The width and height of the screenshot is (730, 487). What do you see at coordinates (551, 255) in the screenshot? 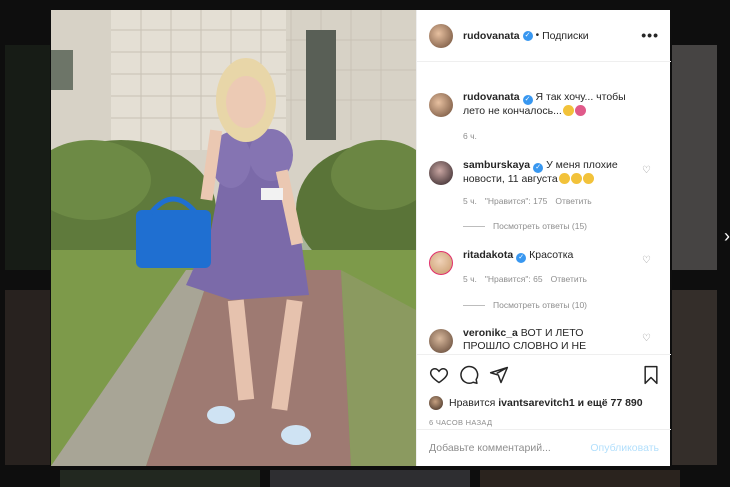
I see `comment-text: Красотка` at bounding box center [551, 255].